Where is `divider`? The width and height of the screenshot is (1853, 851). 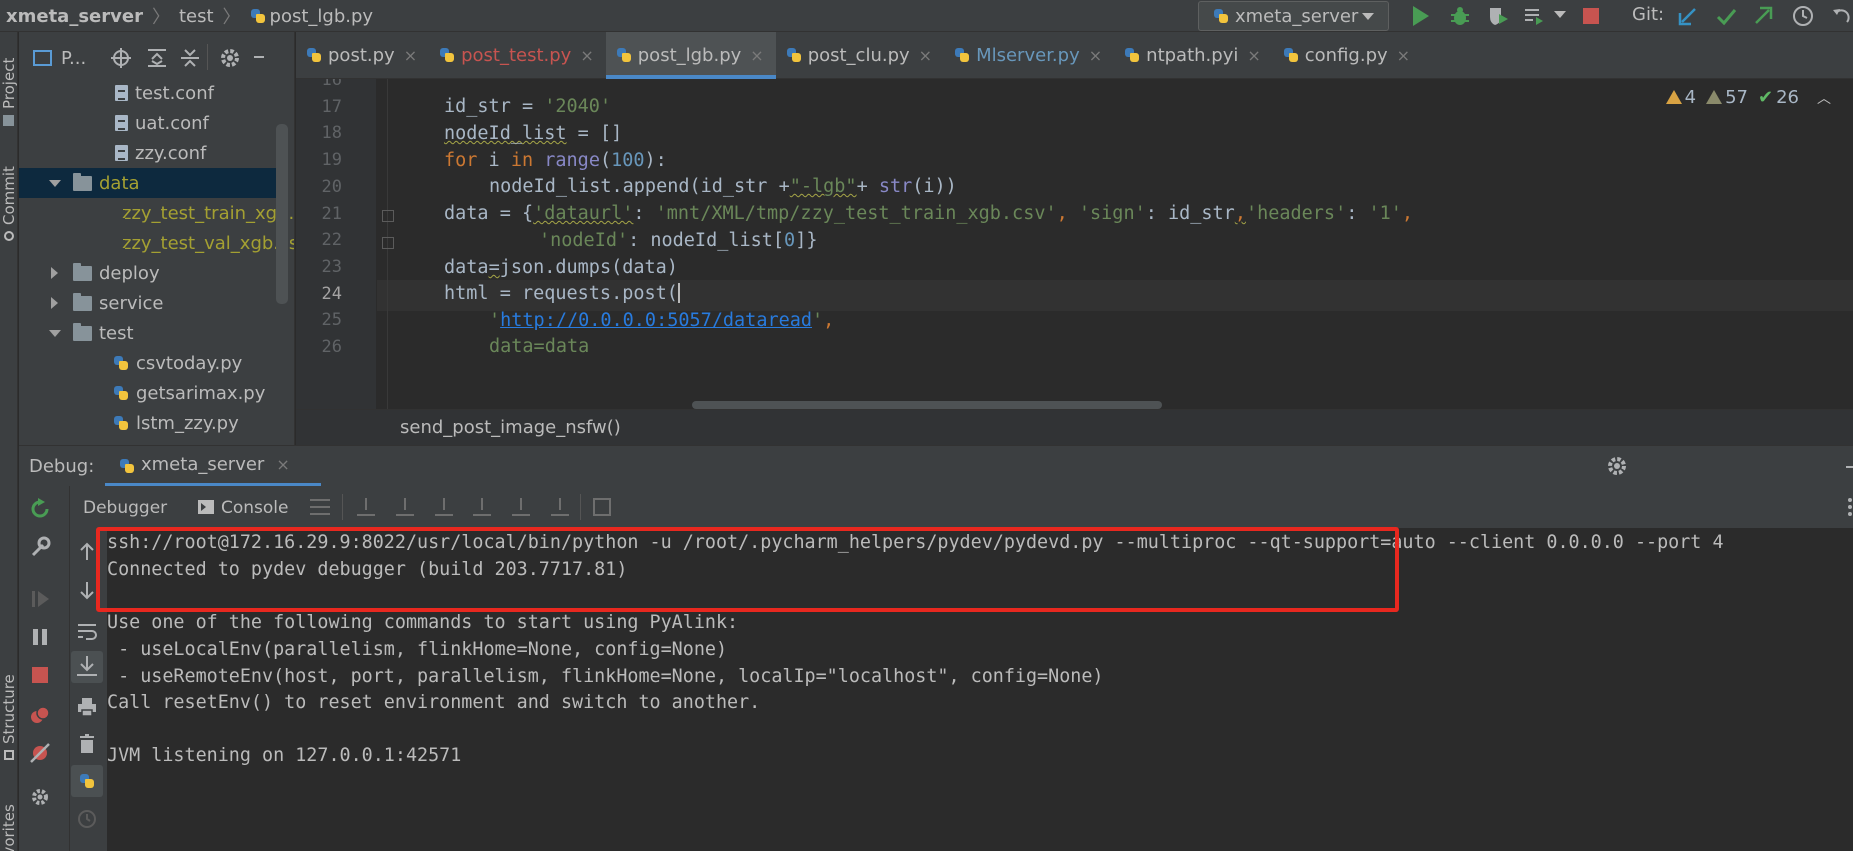 divider is located at coordinates (342, 507).